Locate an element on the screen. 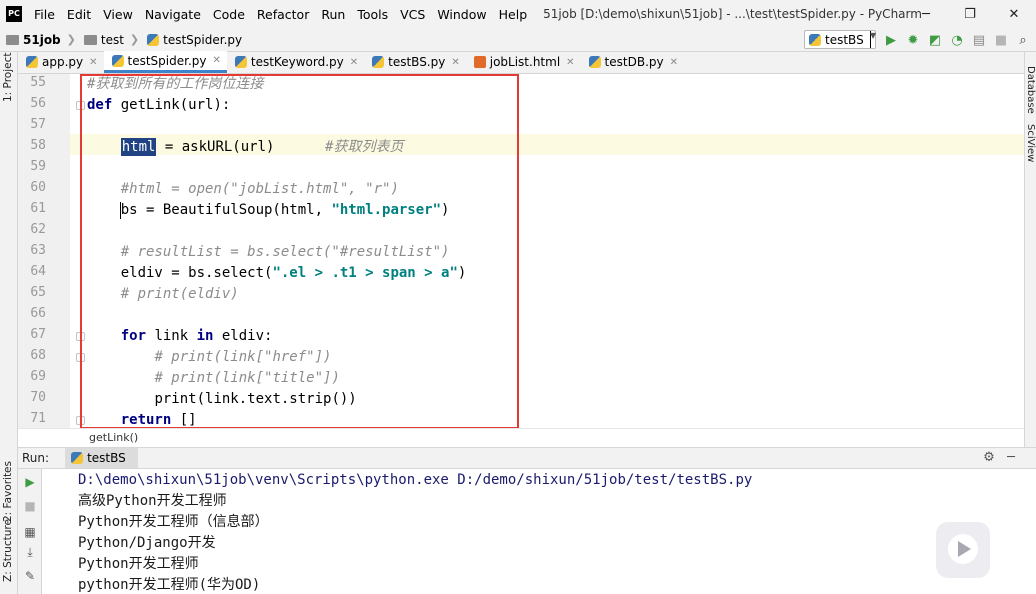  run-configuration-select: testBS ▼ is located at coordinates (840, 39).